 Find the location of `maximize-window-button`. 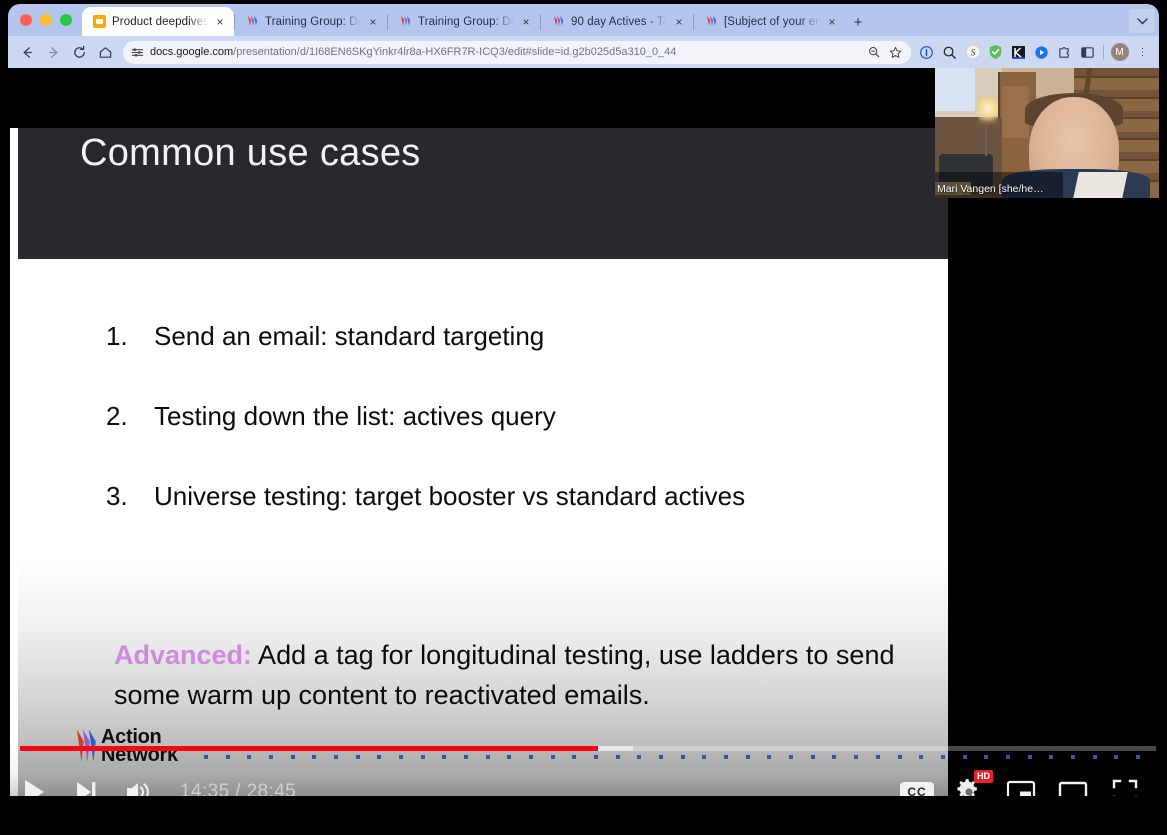

maximize-window-button is located at coordinates (66, 20).